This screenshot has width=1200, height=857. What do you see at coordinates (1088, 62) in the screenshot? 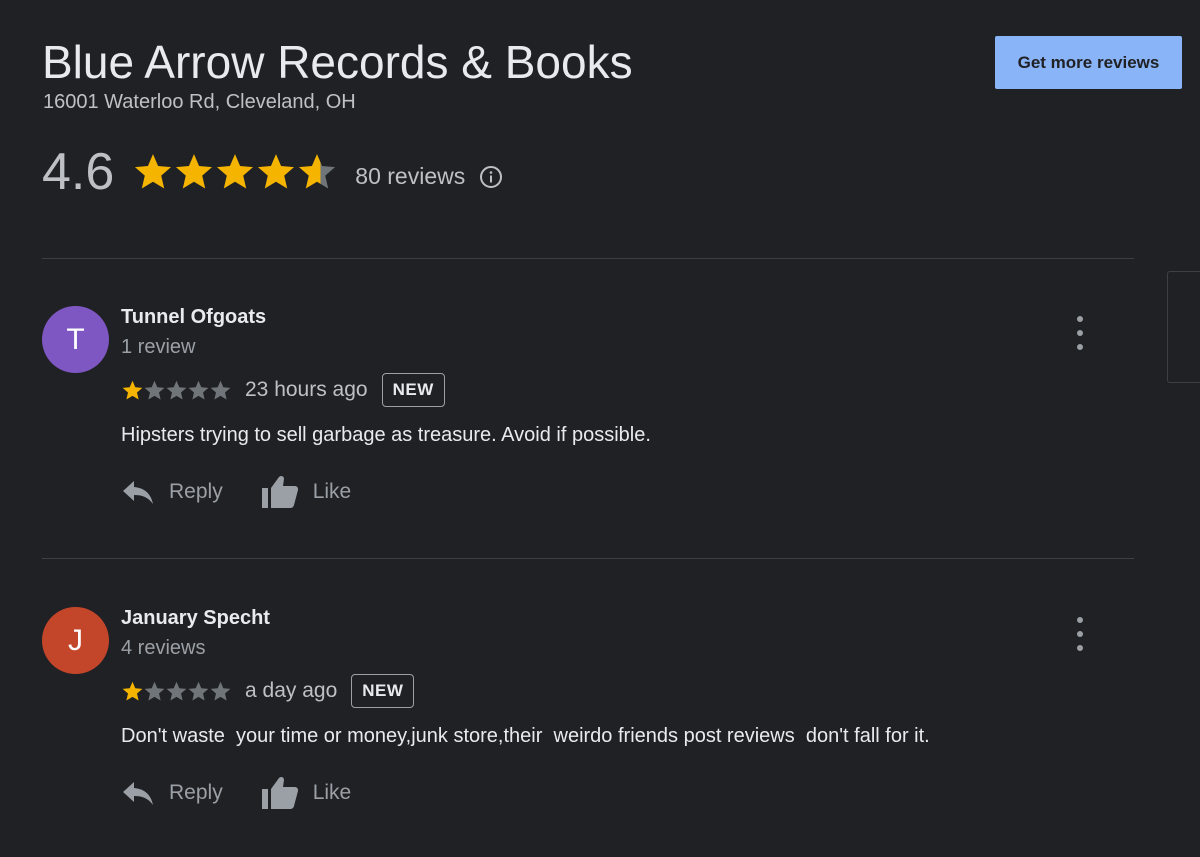
I see `get-more-reviews-button: Get more reviews` at bounding box center [1088, 62].